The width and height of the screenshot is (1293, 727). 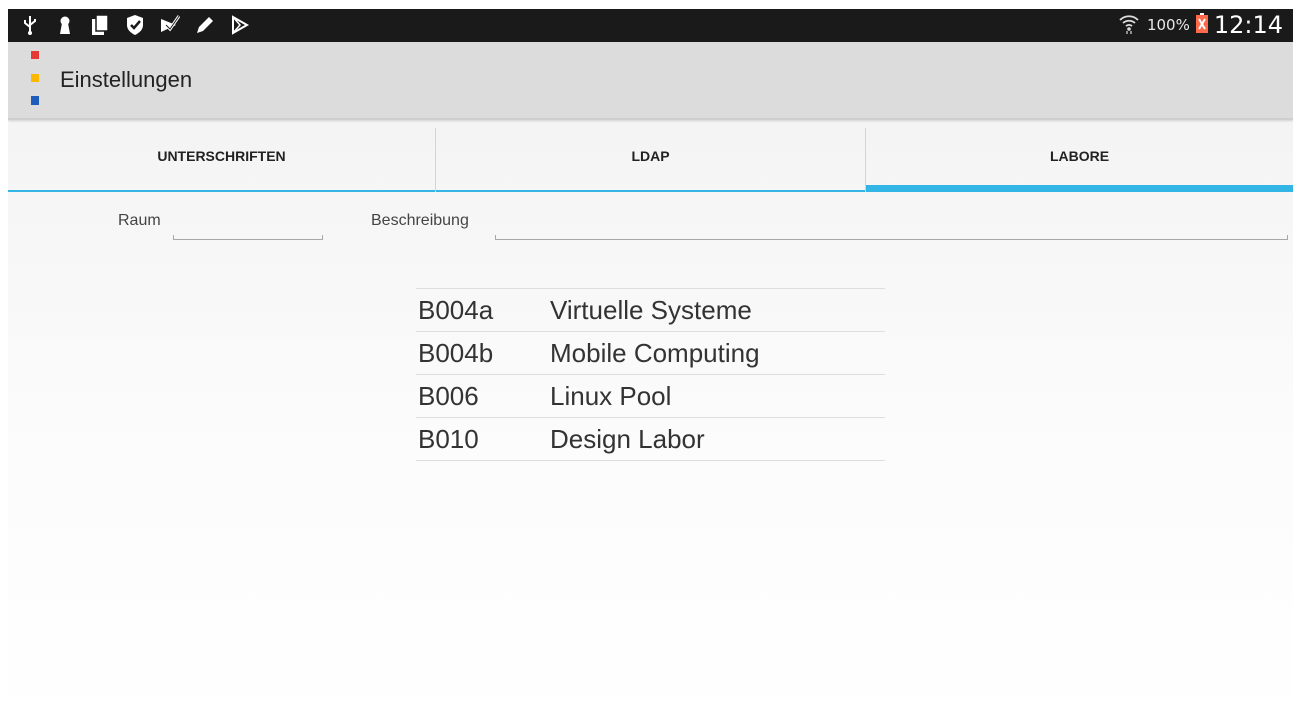 I want to click on usb-icon, so click(x=30, y=25).